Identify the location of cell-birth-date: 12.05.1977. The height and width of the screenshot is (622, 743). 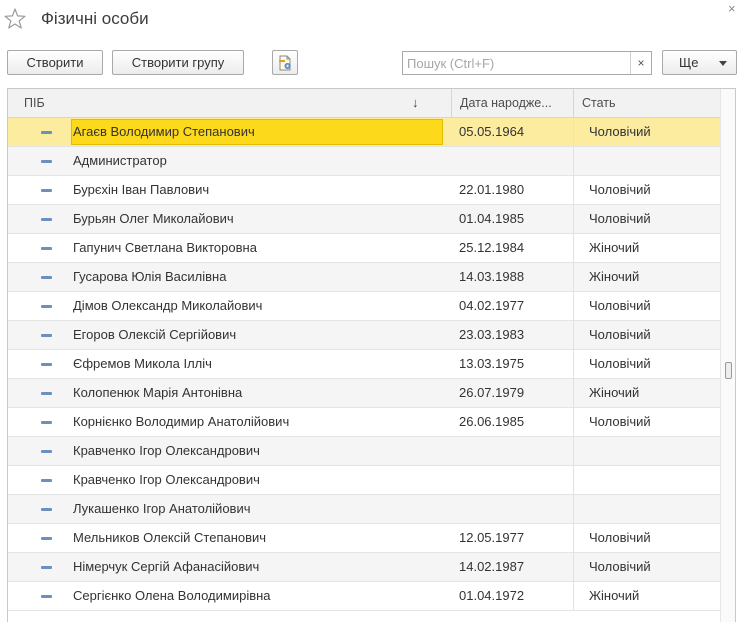
(491, 538).